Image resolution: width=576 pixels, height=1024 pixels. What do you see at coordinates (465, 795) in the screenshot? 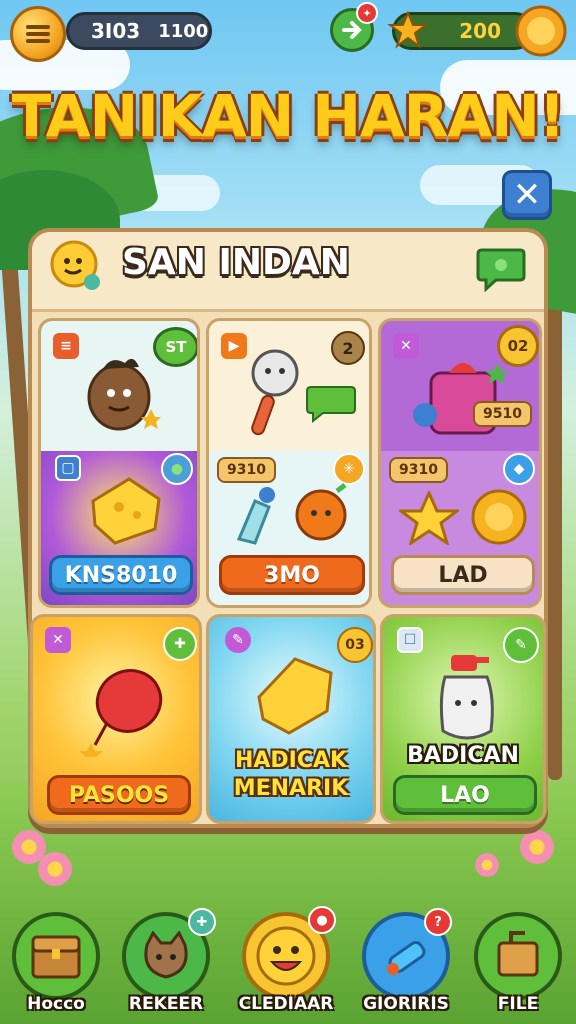
I see `card-6-buy-button: LAO` at bounding box center [465, 795].